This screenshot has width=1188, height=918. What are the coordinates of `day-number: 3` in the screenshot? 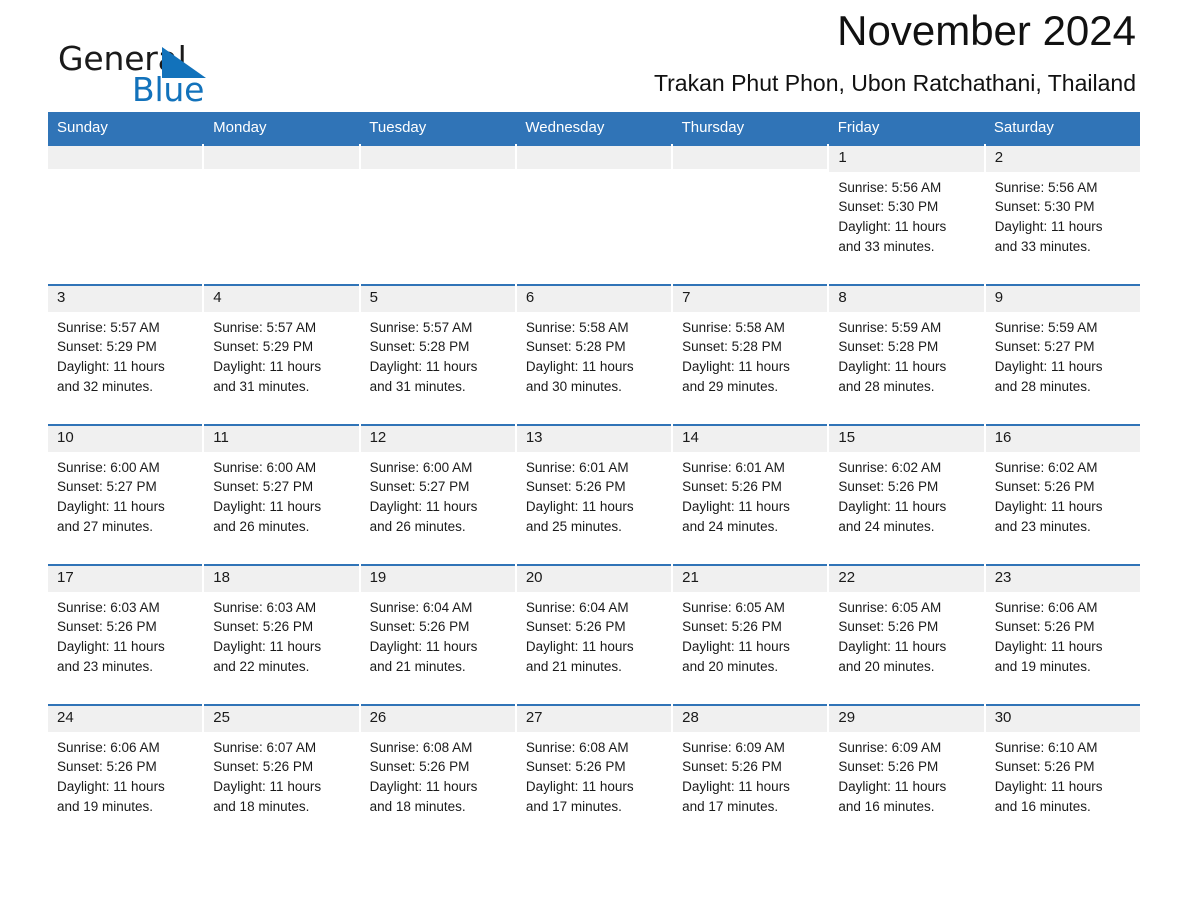 It's located at (125, 299).